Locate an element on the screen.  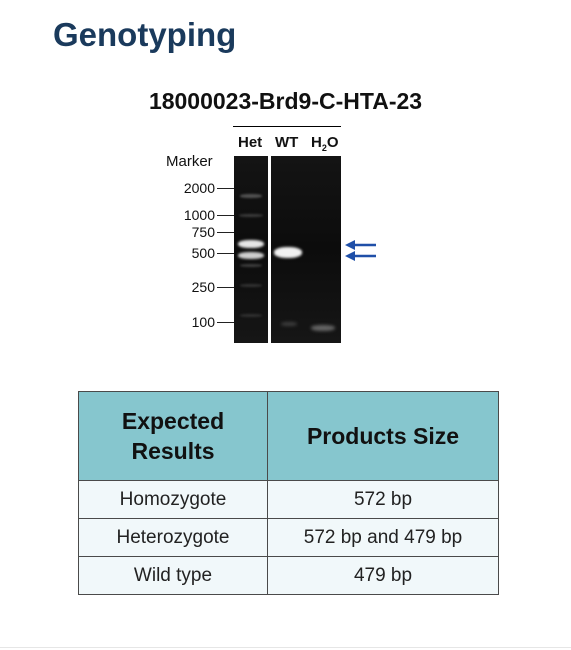
table-header-row: Expected Results Products Size is located at coordinates (288, 436).